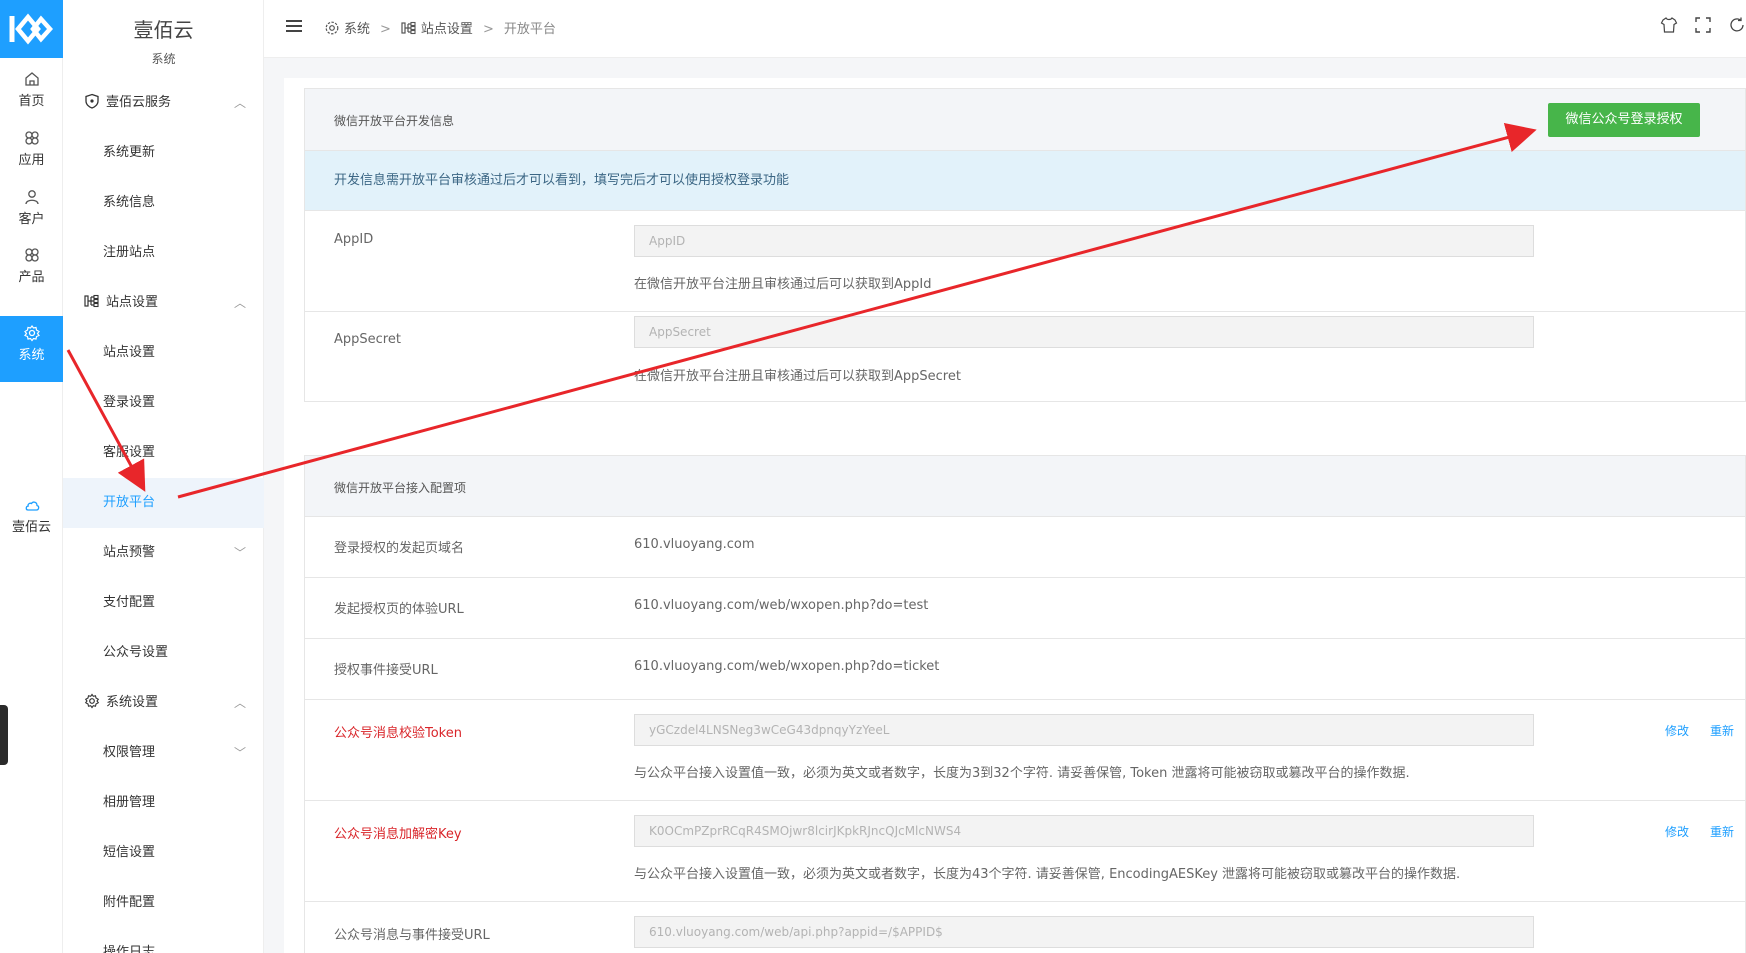 The image size is (1746, 953). Describe the element at coordinates (1677, 831) in the screenshot. I see `aeskey-edit-link: 修改` at that location.